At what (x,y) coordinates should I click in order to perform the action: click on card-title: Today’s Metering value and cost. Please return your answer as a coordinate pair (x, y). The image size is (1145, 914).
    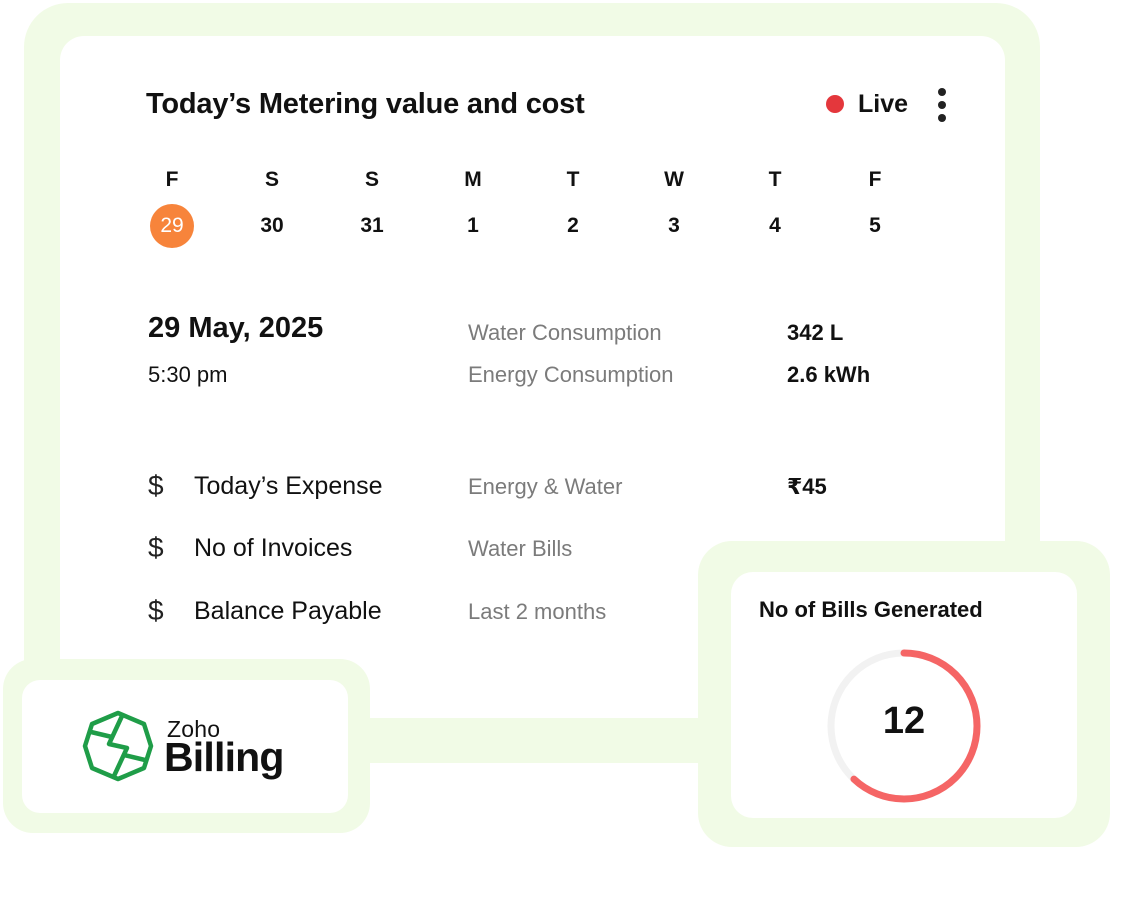
    Looking at the image, I should click on (365, 104).